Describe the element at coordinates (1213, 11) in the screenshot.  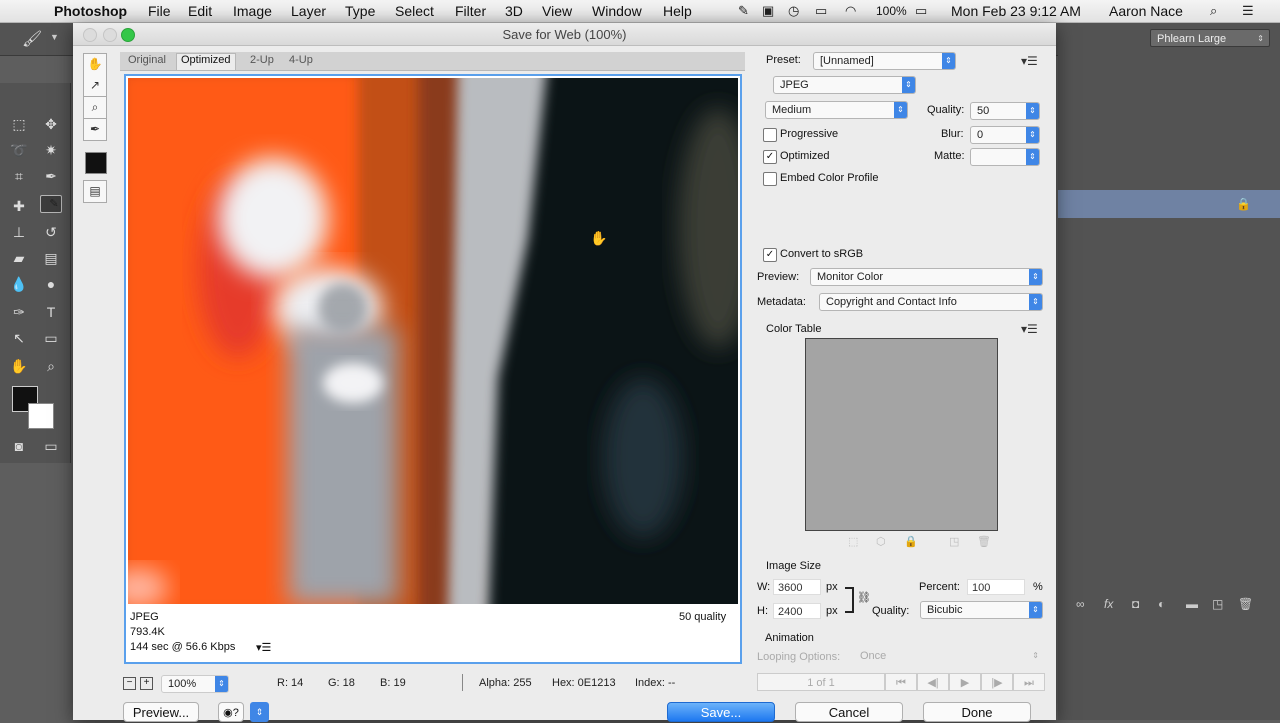
I see `spotlight-icon: ⌕` at that location.